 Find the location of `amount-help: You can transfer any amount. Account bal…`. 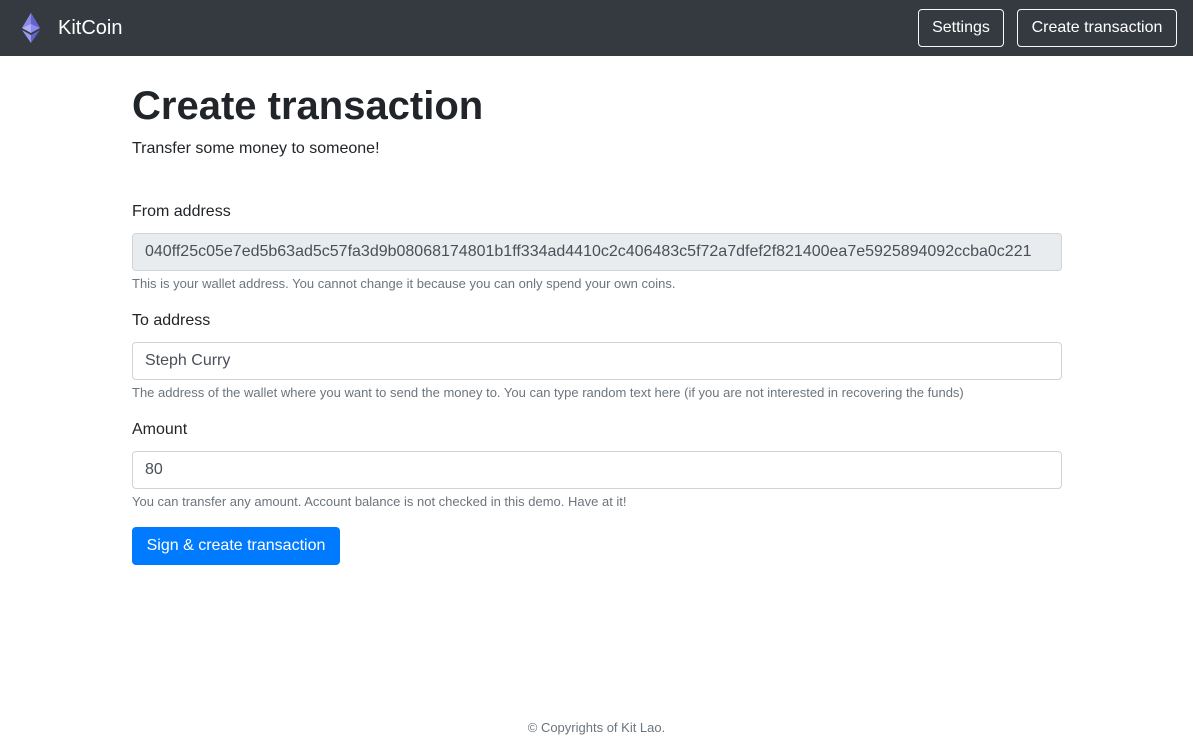

amount-help: You can transfer any amount. Account bal… is located at coordinates (379, 501).